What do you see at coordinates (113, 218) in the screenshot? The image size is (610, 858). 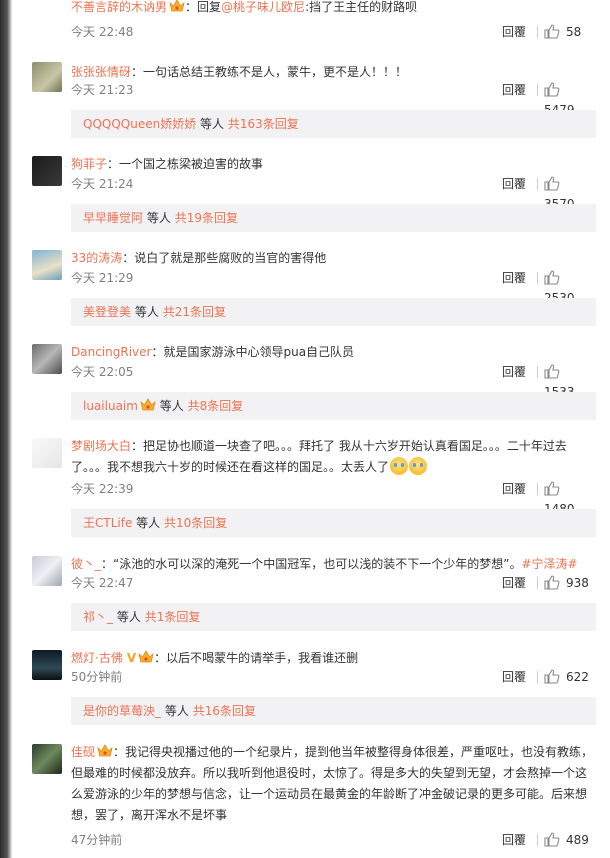 I see `sub-reply-users: 早早睡觉阿` at bounding box center [113, 218].